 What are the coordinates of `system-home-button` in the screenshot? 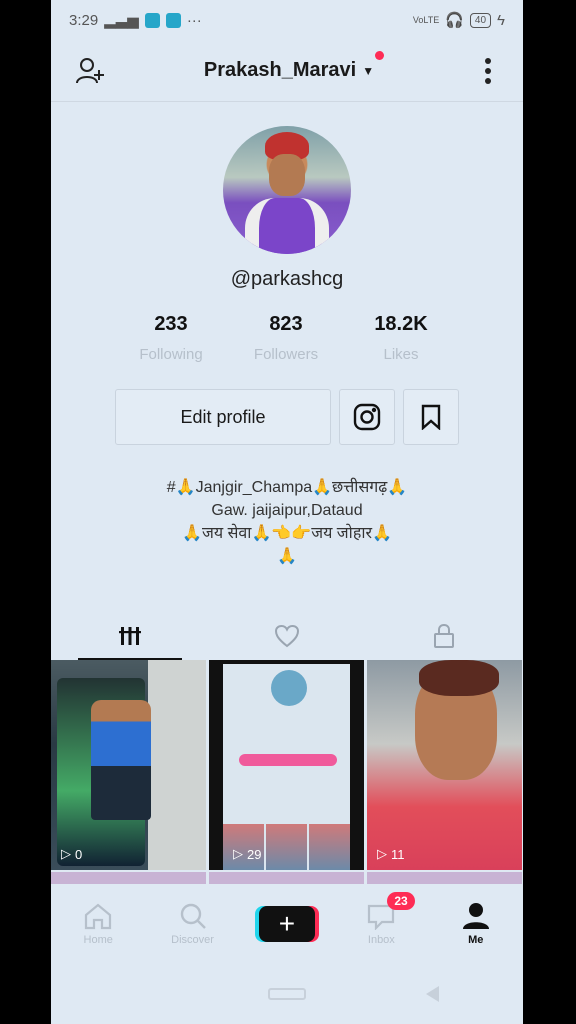 It's located at (287, 994).